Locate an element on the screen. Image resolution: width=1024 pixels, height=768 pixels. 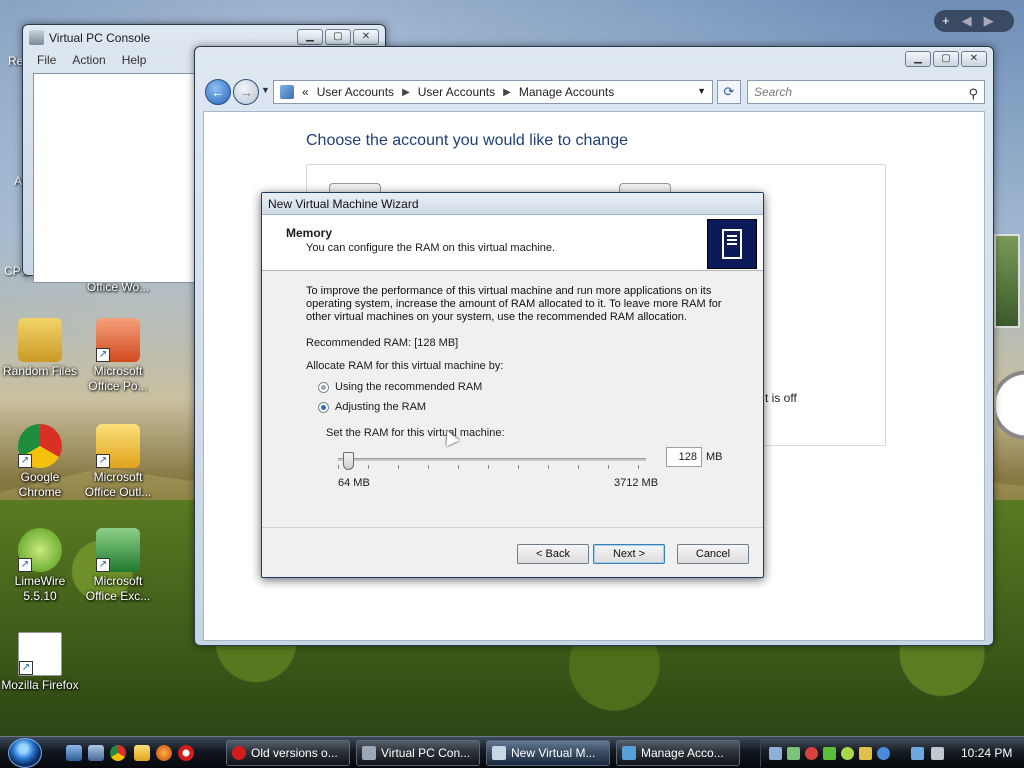
switch-windows-icon is located at coordinates (96, 753).